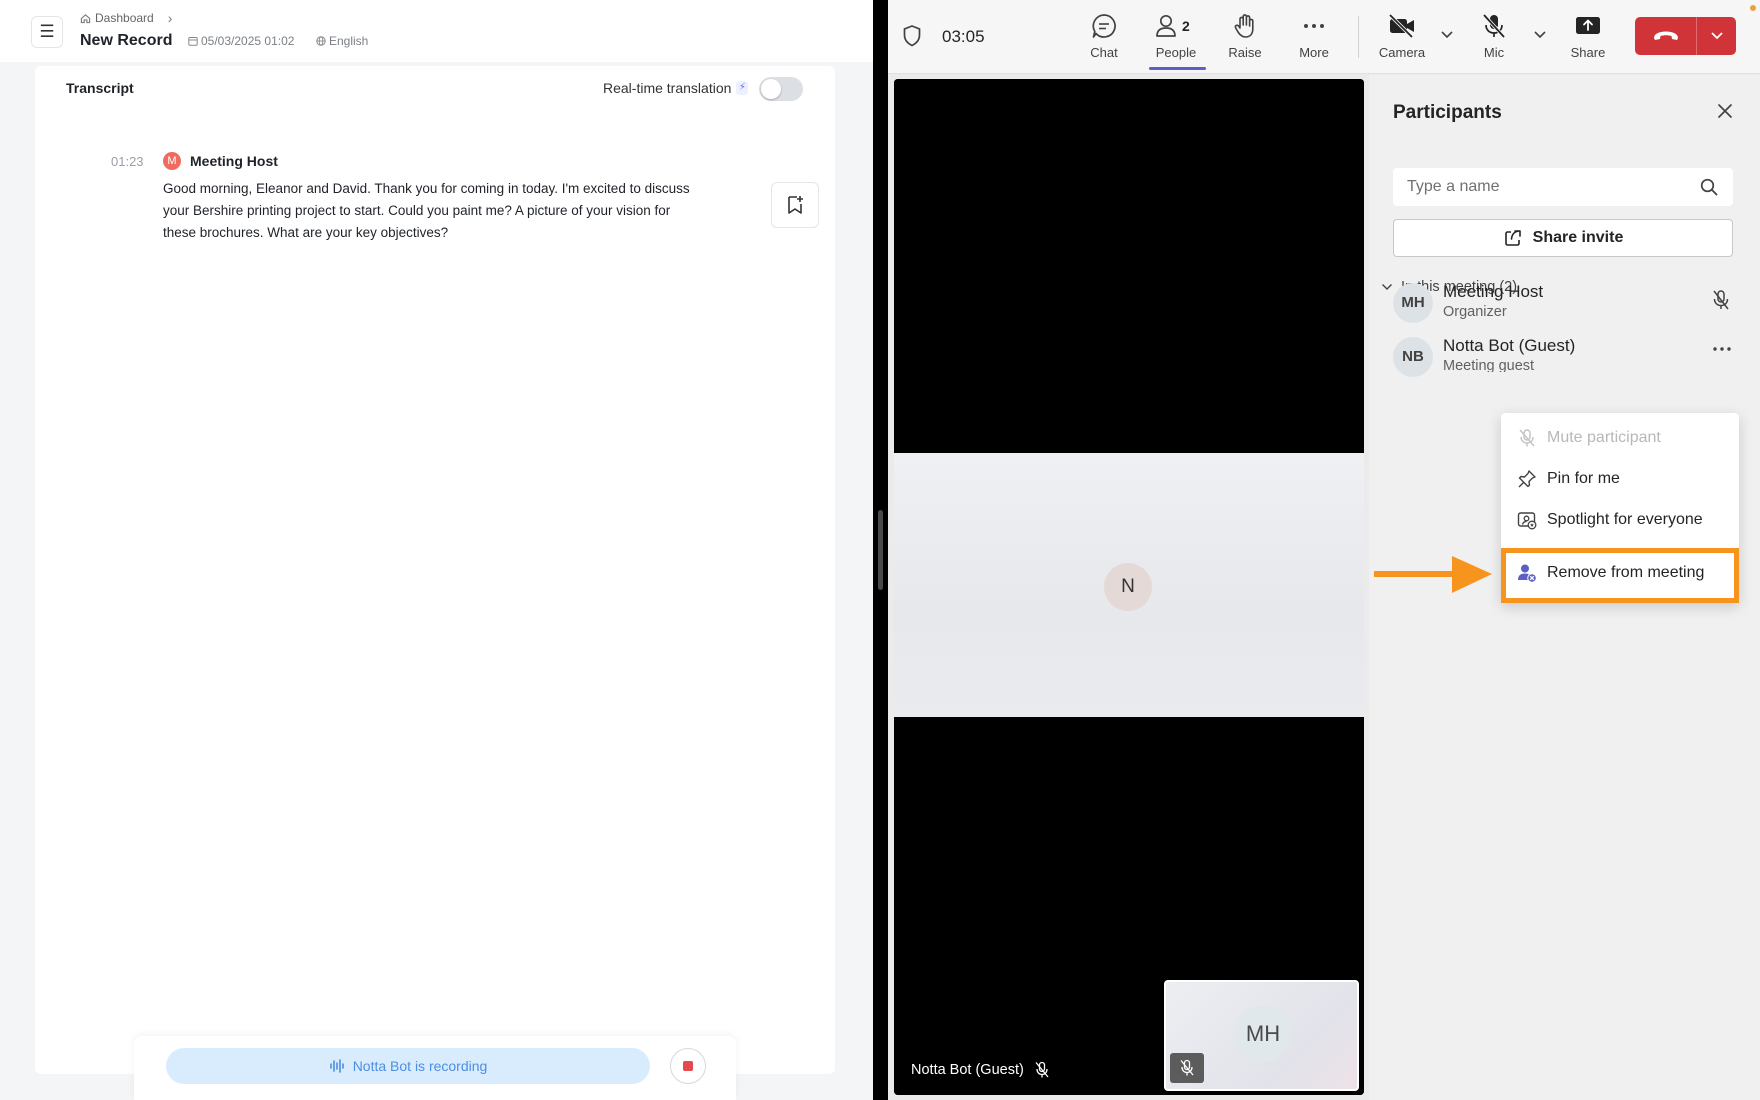 The height and width of the screenshot is (1100, 1760). I want to click on more-button: More, so click(1314, 36).